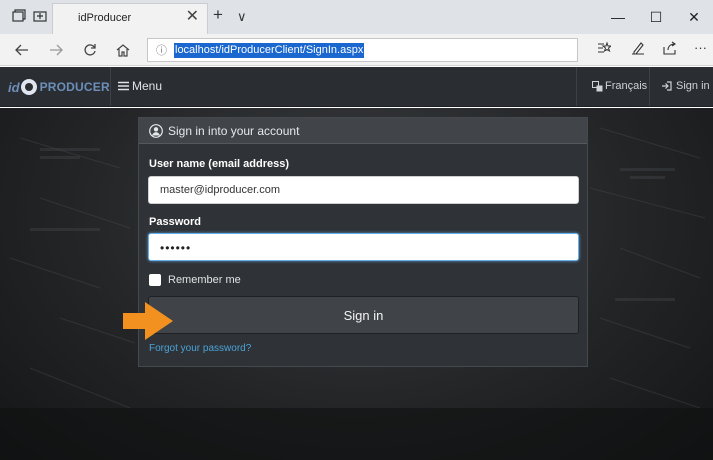  I want to click on site-info-icon: ⓘ, so click(161, 50).